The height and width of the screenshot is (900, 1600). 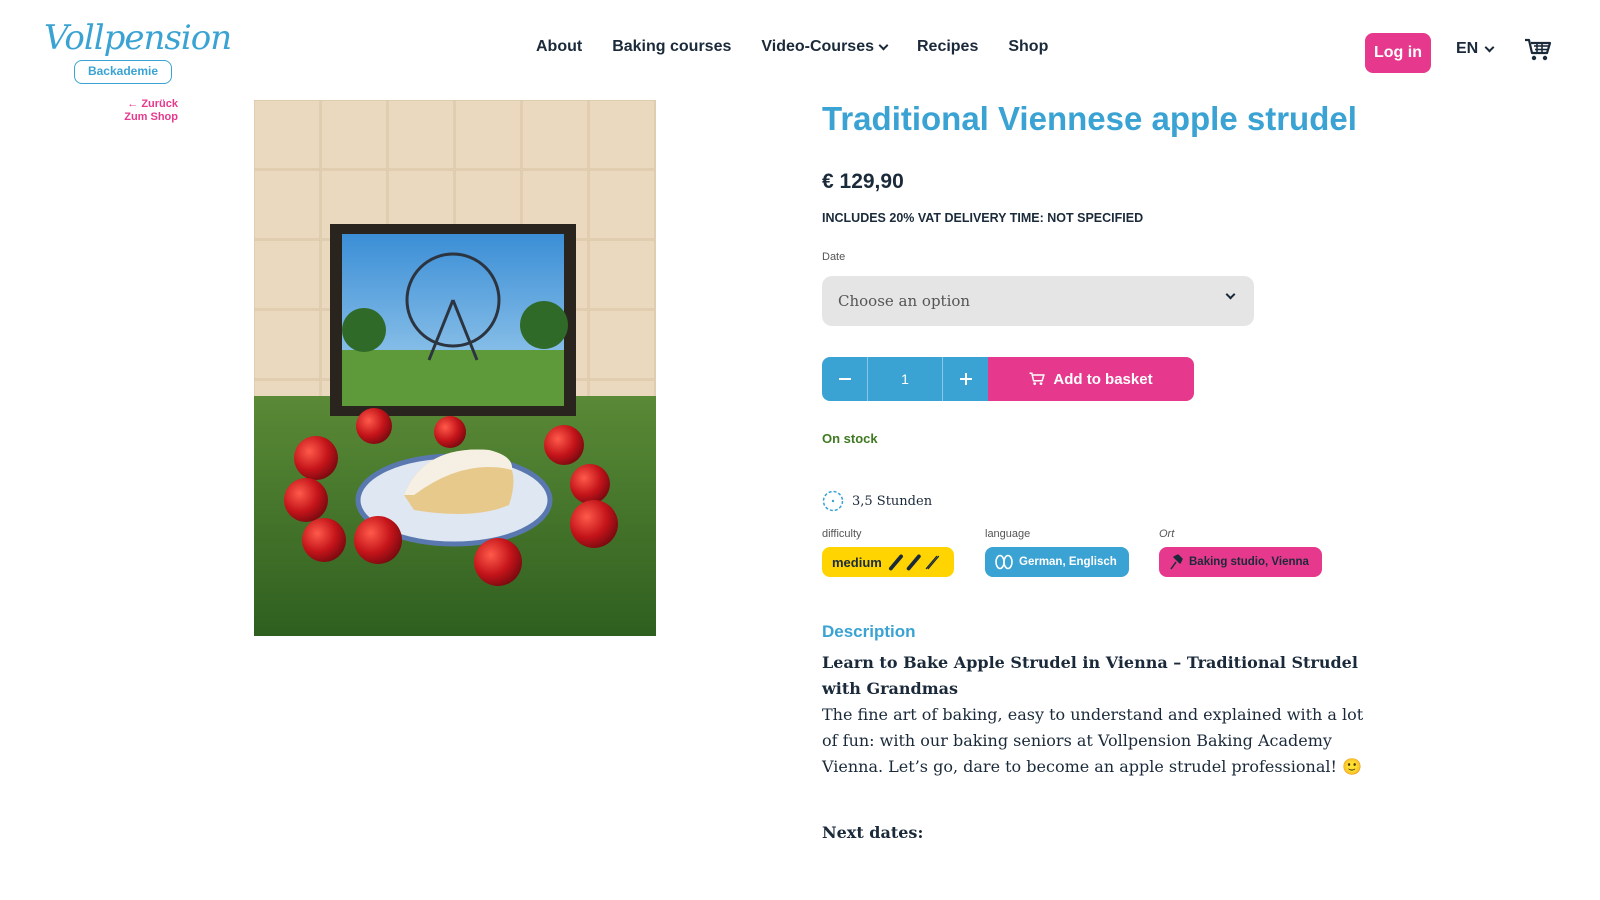 What do you see at coordinates (1167, 534) in the screenshot?
I see `location-label: Ort` at bounding box center [1167, 534].